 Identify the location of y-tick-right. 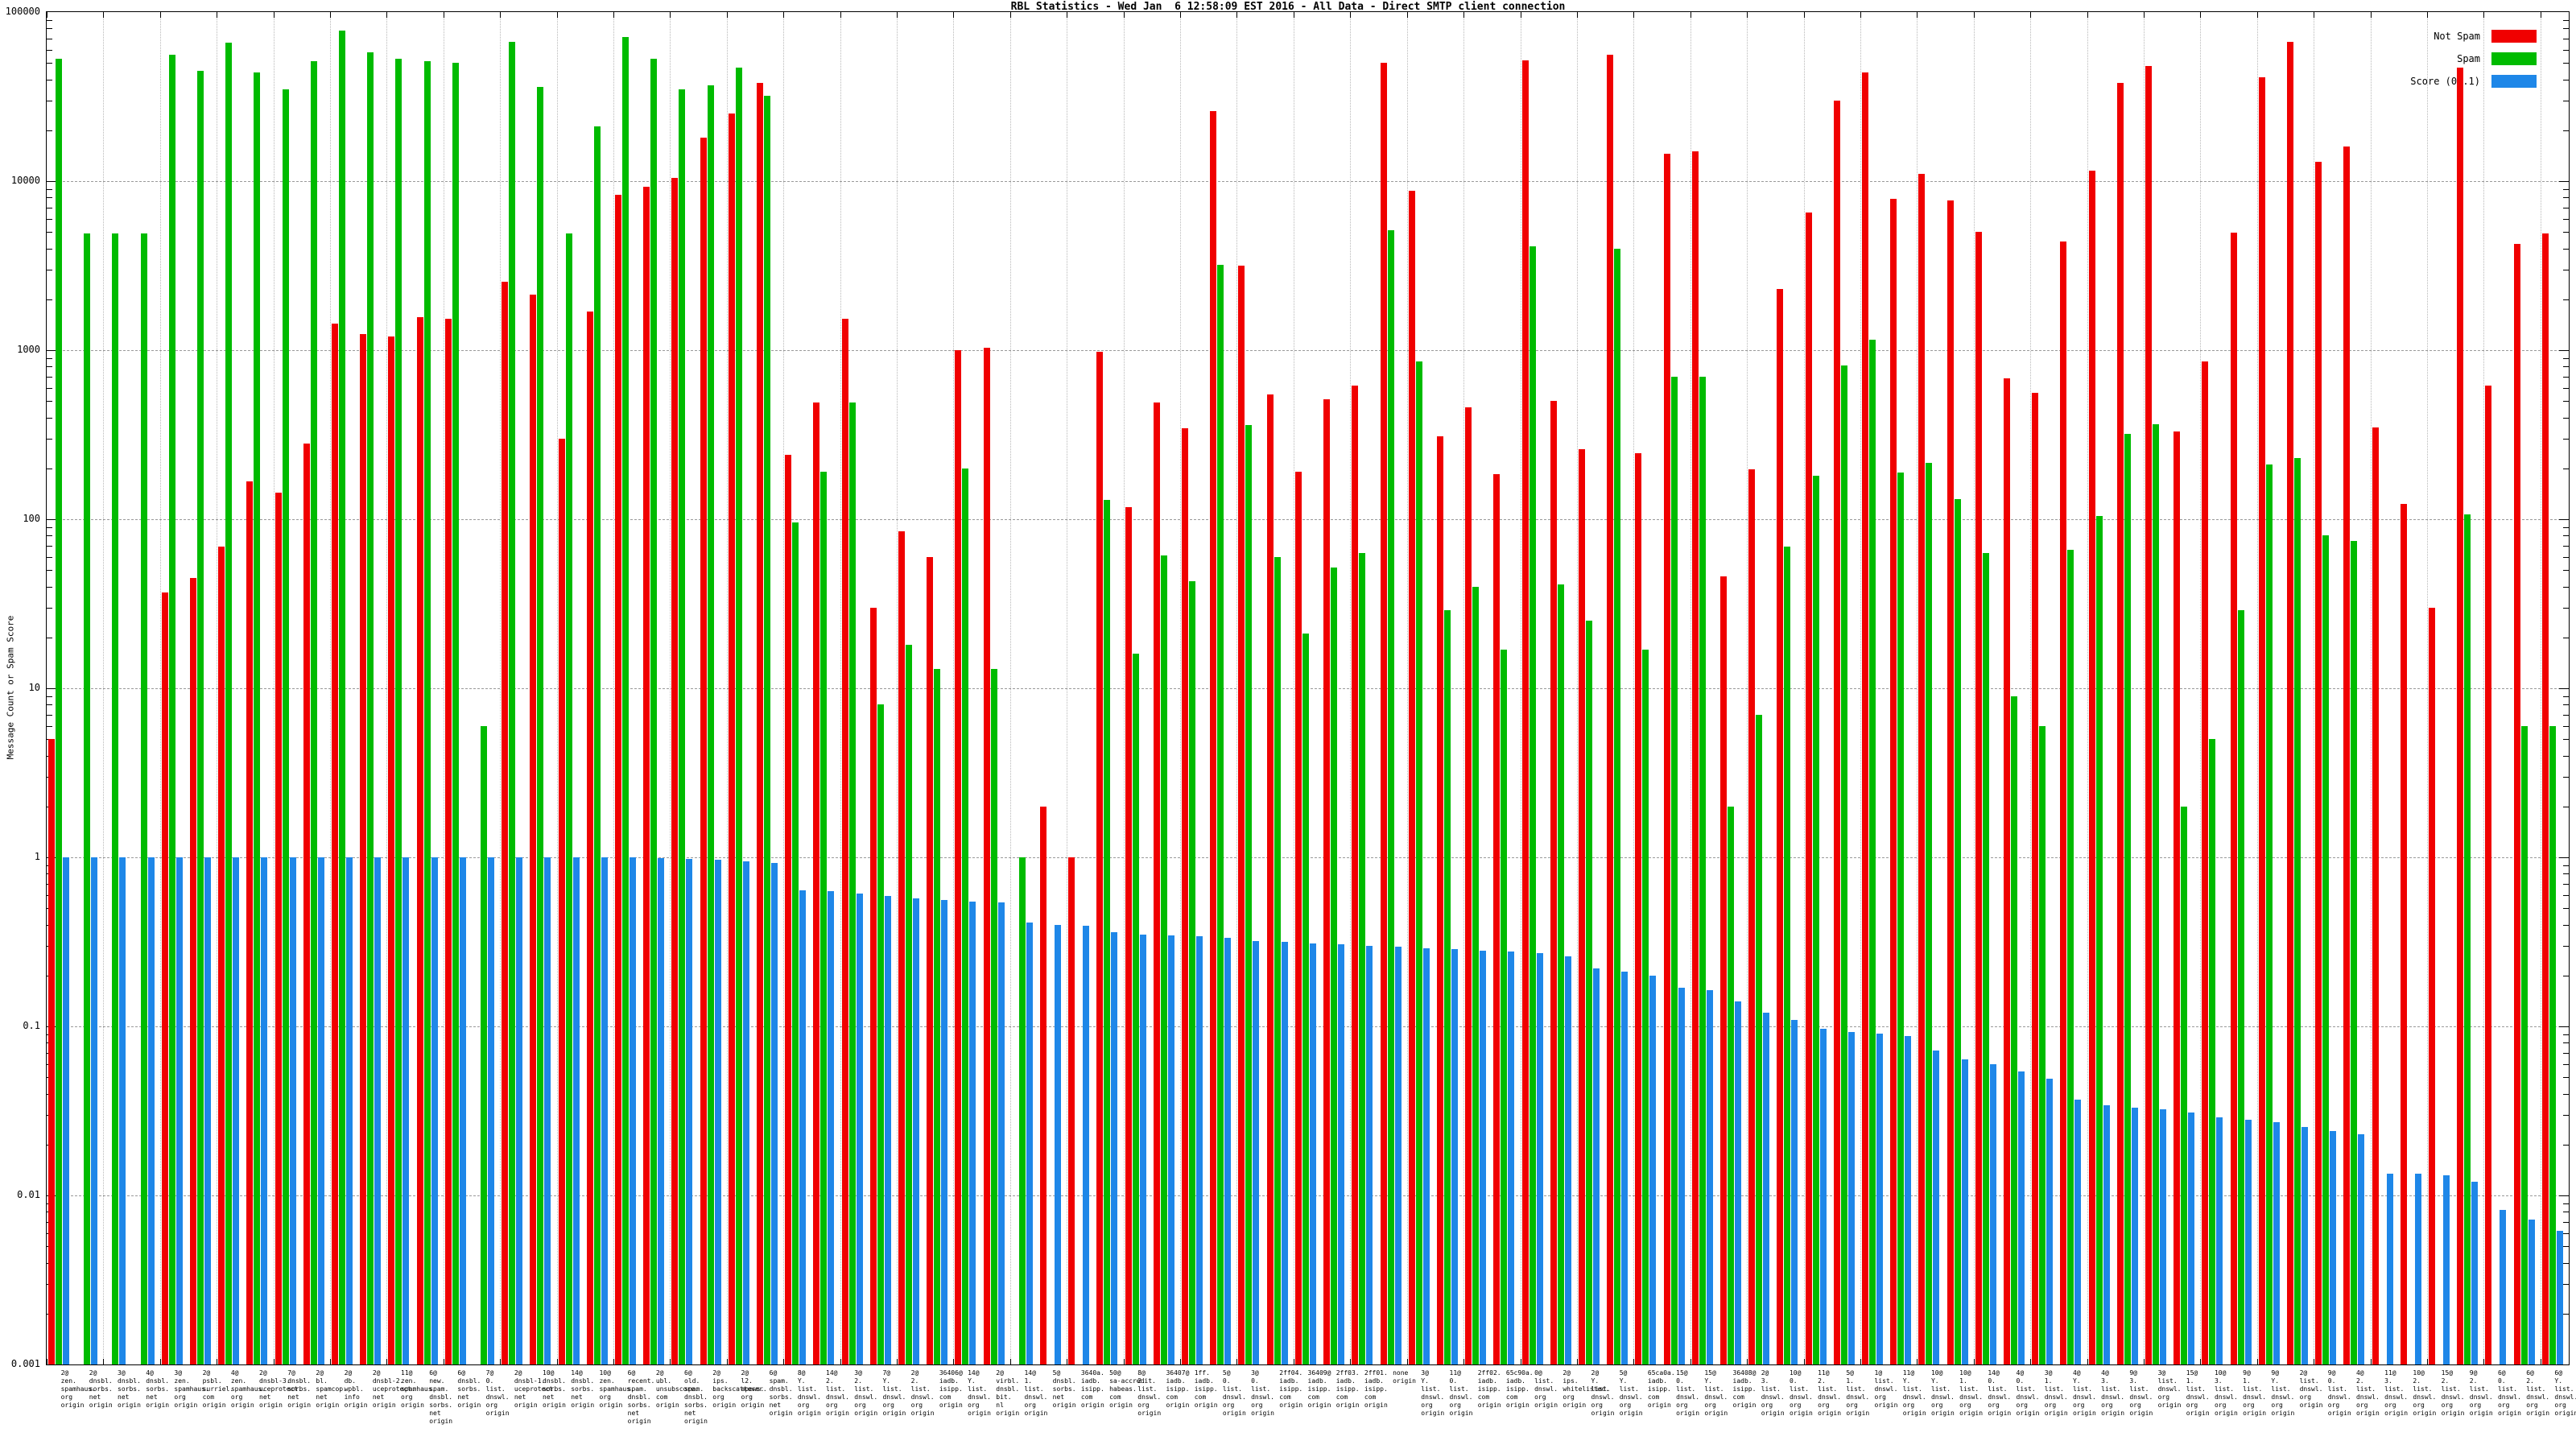
(2564, 1026).